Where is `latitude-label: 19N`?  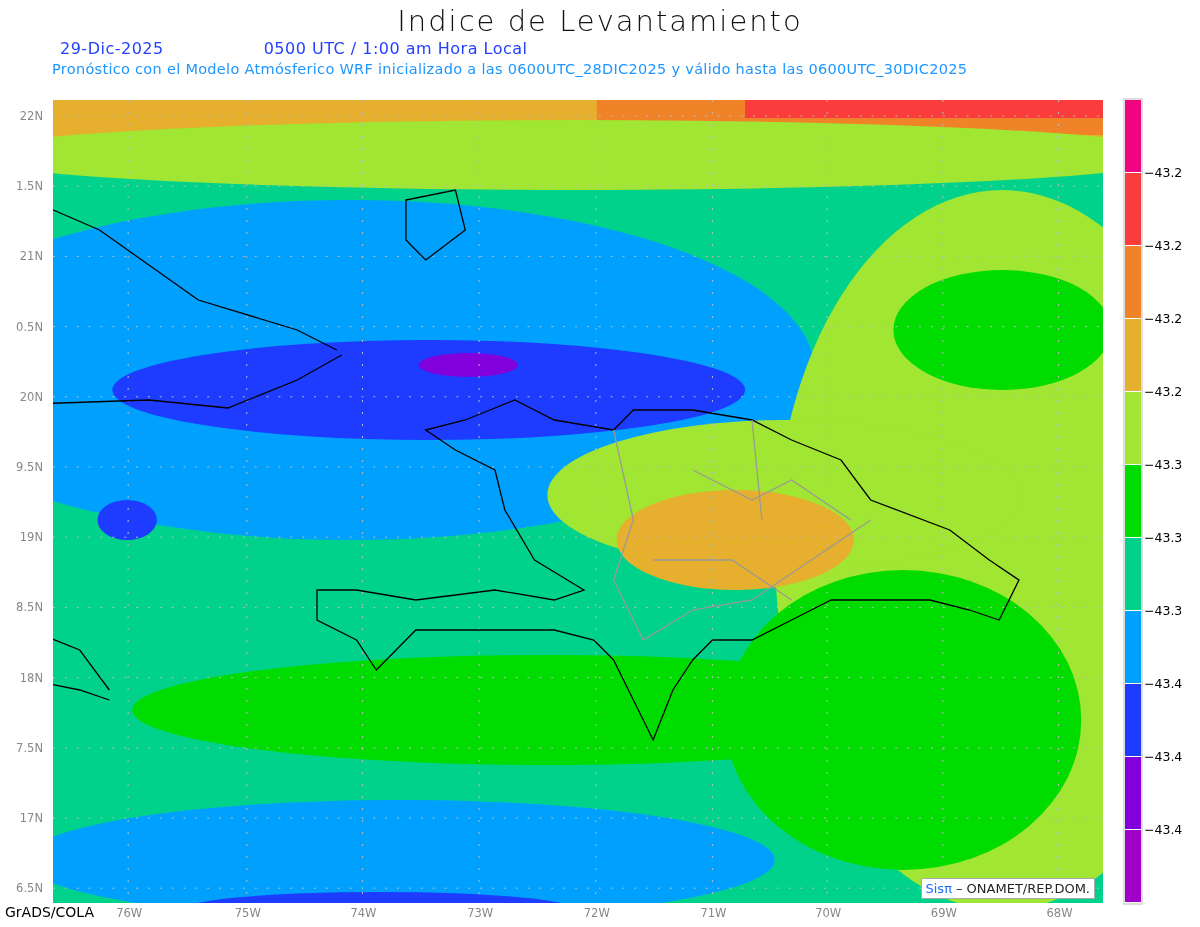 latitude-label: 19N is located at coordinates (31, 537).